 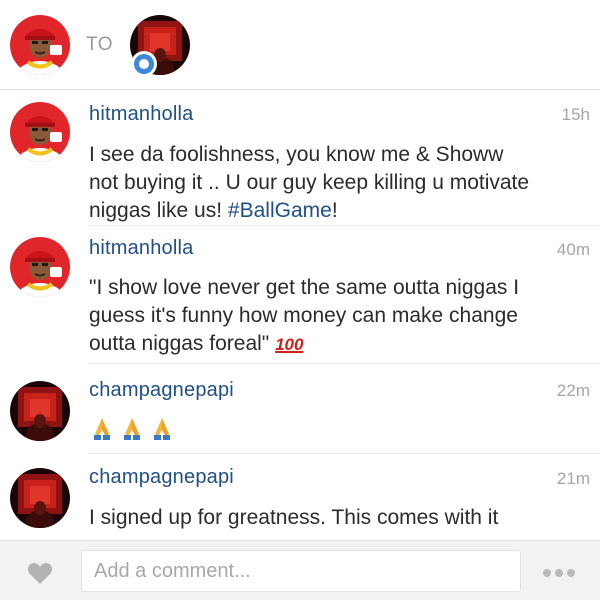 I want to click on comment-timestamp: 15h, so click(x=575, y=114).